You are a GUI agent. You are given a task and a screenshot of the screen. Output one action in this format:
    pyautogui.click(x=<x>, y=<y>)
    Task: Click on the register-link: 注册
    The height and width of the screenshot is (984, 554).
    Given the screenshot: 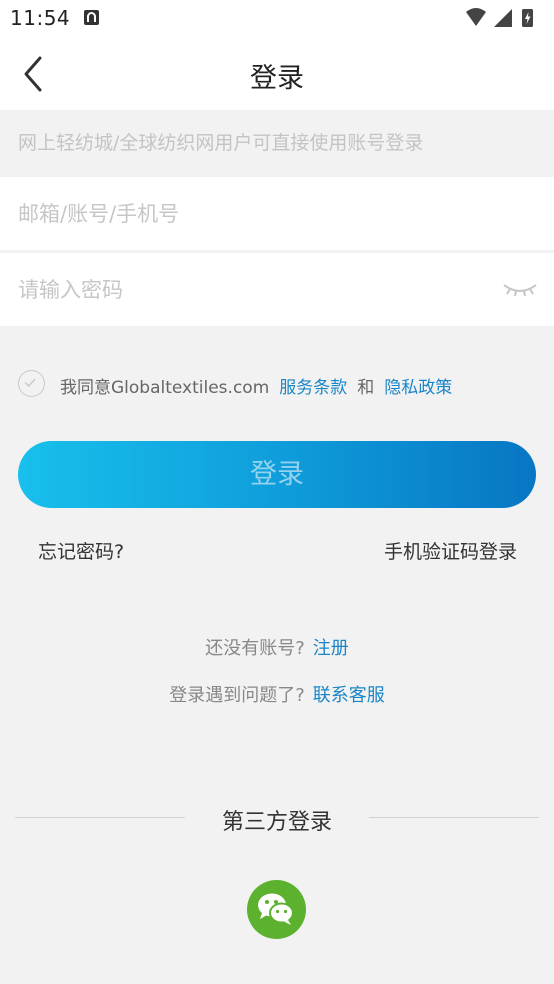 What is the action you would take?
    pyautogui.click(x=331, y=648)
    